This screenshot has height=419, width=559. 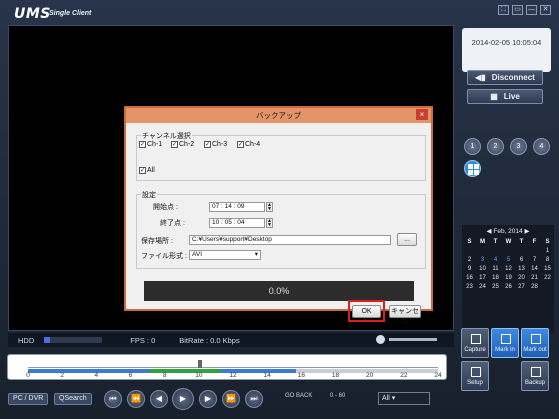 I want to click on calendar-day: 27, so click(x=521, y=287).